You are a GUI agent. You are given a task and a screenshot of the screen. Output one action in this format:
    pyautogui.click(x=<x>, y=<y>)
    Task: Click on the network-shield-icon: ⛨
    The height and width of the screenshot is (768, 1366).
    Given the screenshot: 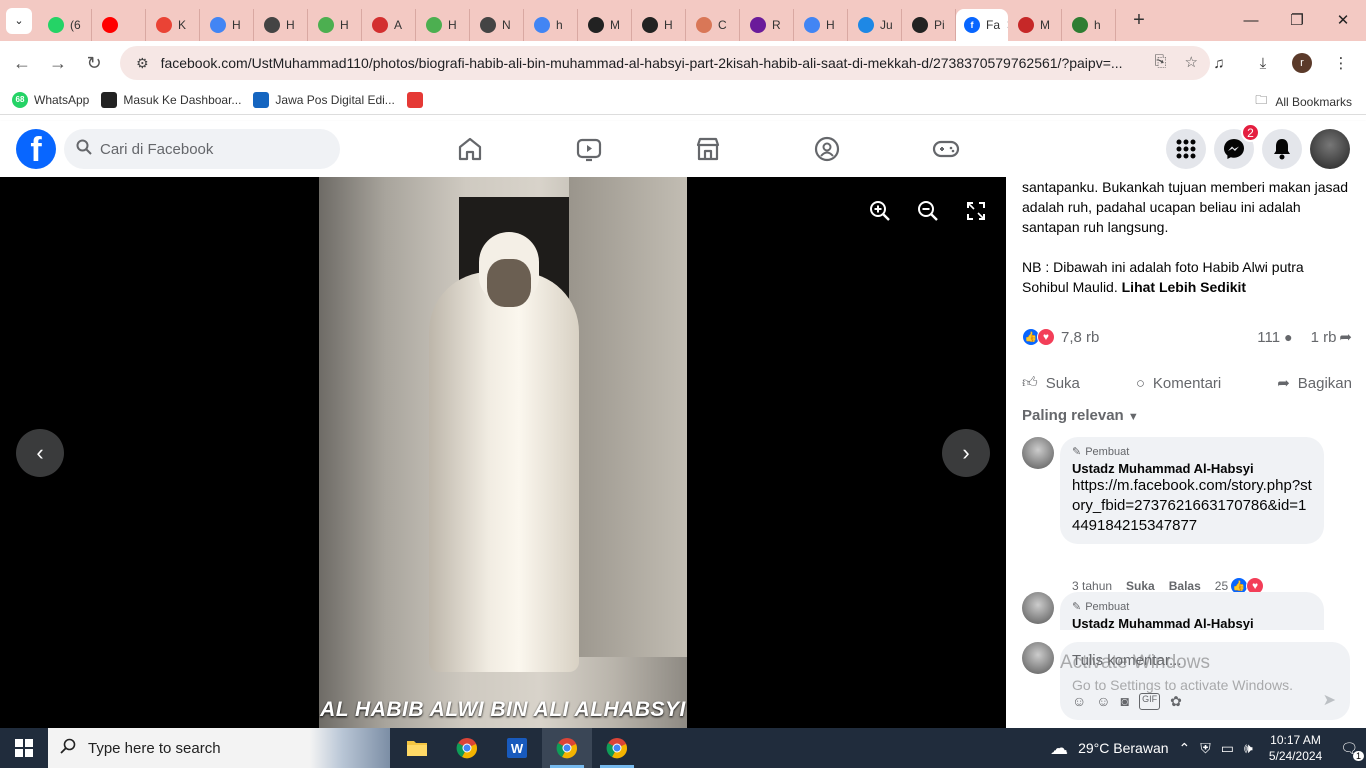 What is the action you would take?
    pyautogui.click(x=1205, y=748)
    